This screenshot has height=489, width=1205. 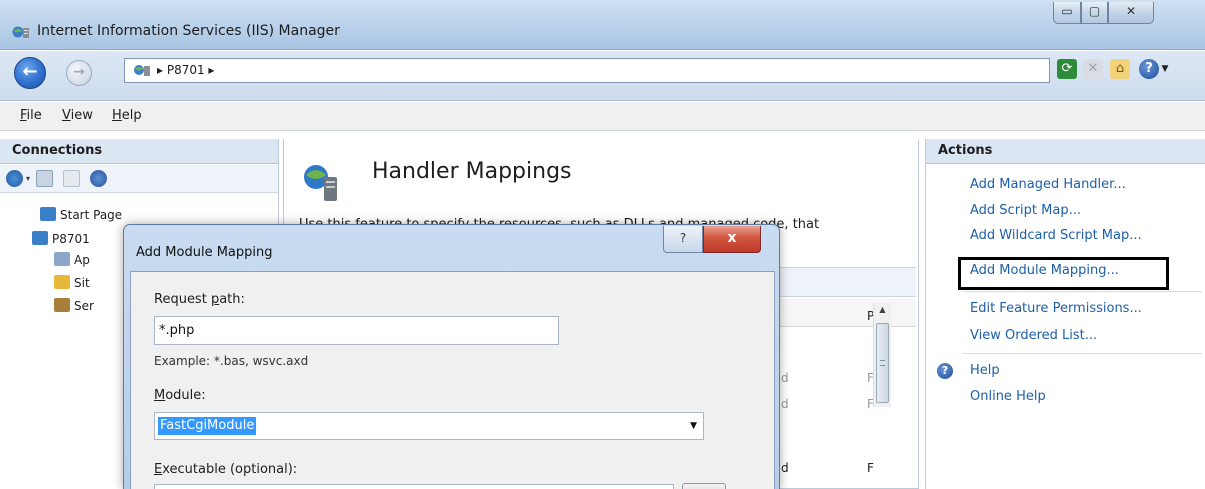 I want to click on forward-button: →, so click(x=79, y=73).